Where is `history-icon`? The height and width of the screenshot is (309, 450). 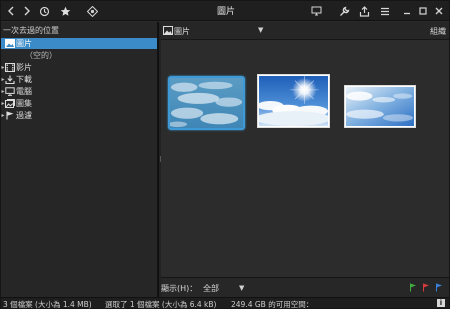
history-icon is located at coordinates (44, 11).